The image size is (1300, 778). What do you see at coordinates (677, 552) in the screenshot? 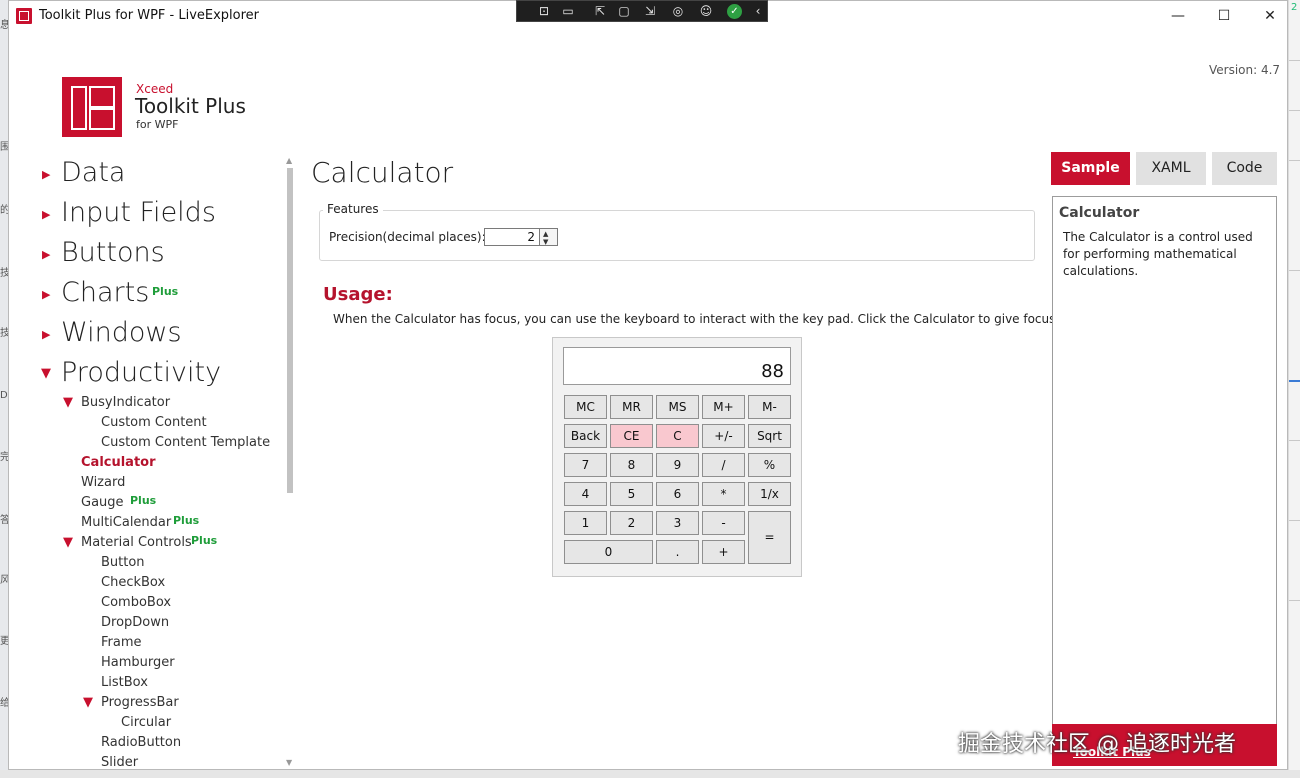
I see `key-decimal: .` at bounding box center [677, 552].